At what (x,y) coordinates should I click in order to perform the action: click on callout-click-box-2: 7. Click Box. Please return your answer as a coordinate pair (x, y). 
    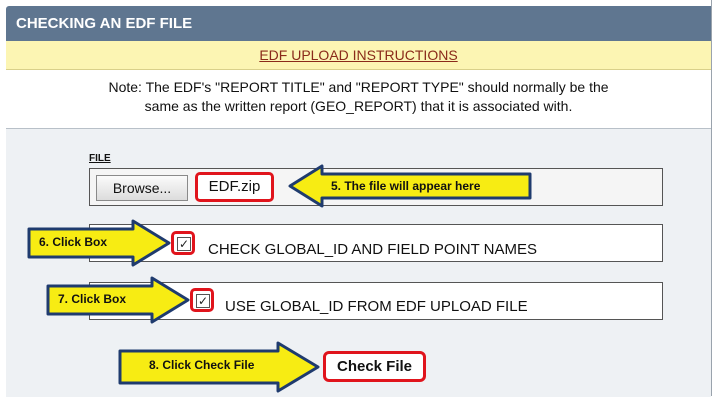
    Looking at the image, I should click on (119, 300).